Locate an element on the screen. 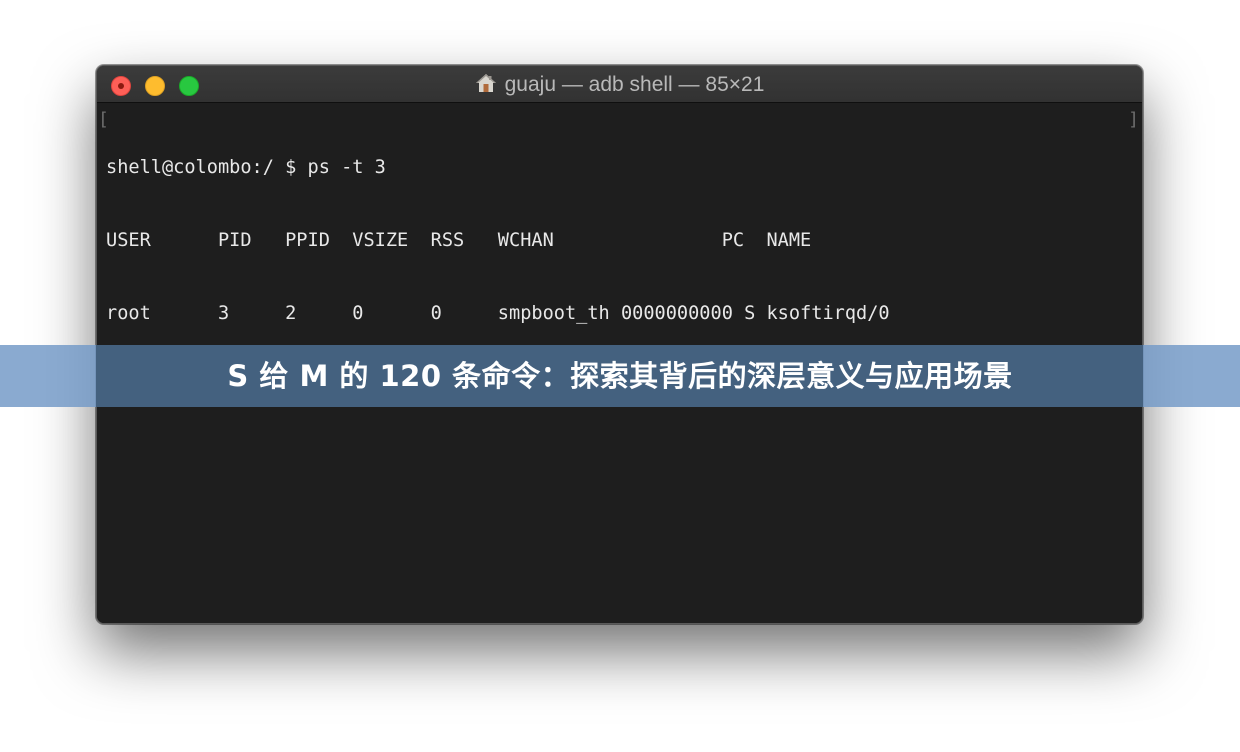 The image size is (1240, 752). window-title: guaju — adb shell — 85×21 is located at coordinates (619, 84).